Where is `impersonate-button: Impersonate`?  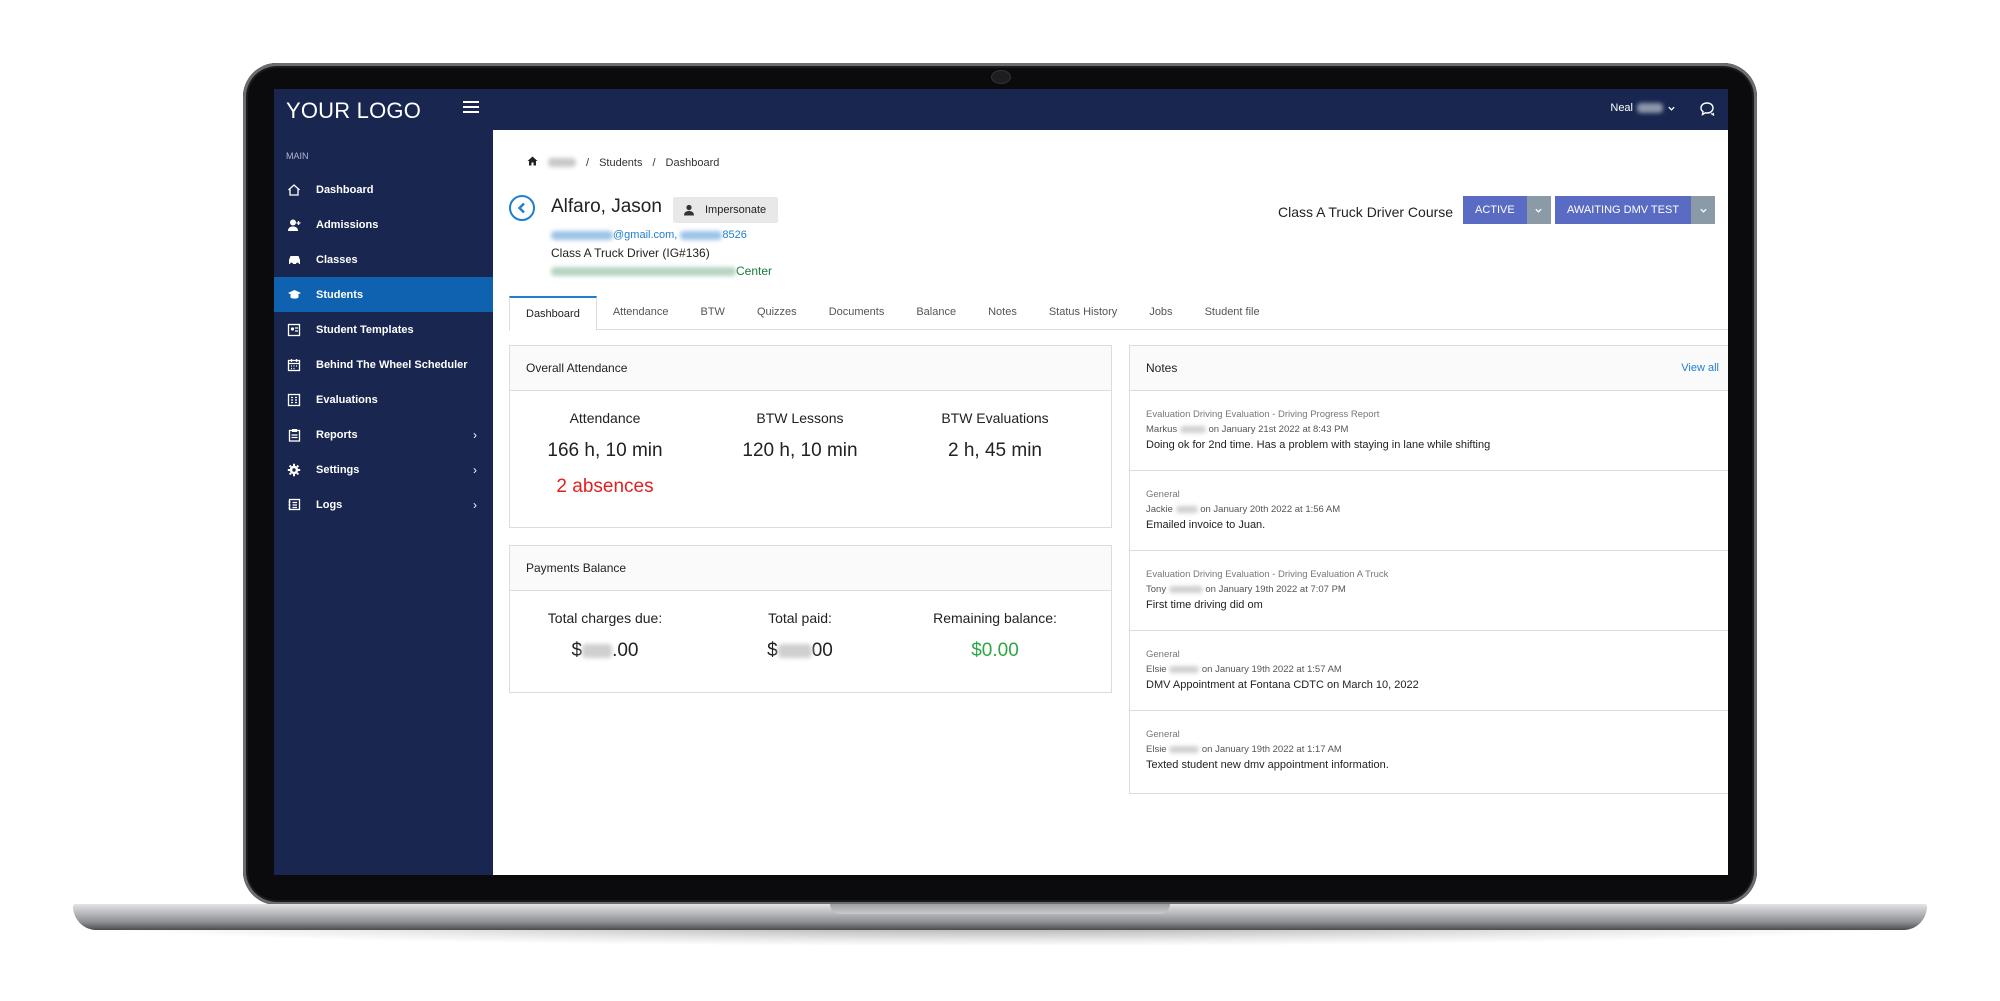
impersonate-button: Impersonate is located at coordinates (726, 210).